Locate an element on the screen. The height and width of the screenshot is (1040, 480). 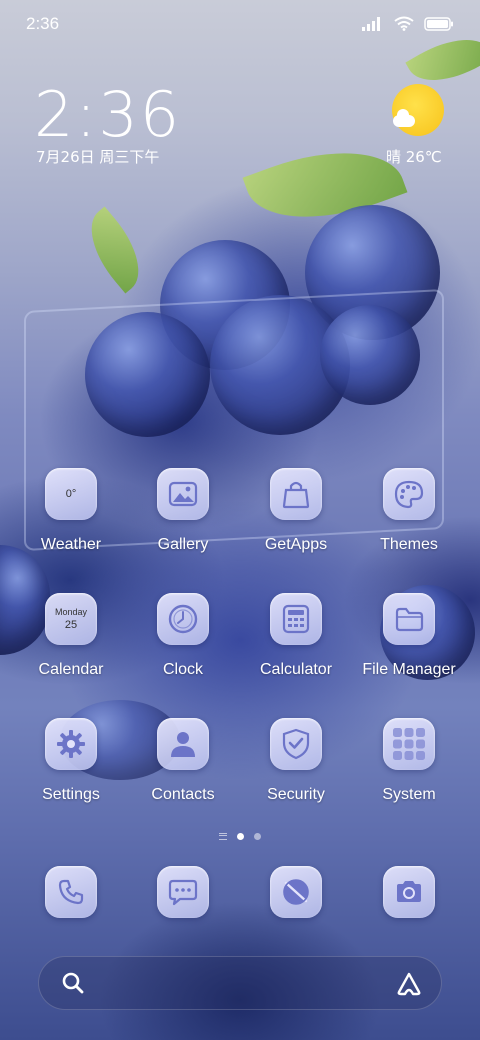
widget-date: 7月26日 周三下午 is located at coordinates (98, 157).